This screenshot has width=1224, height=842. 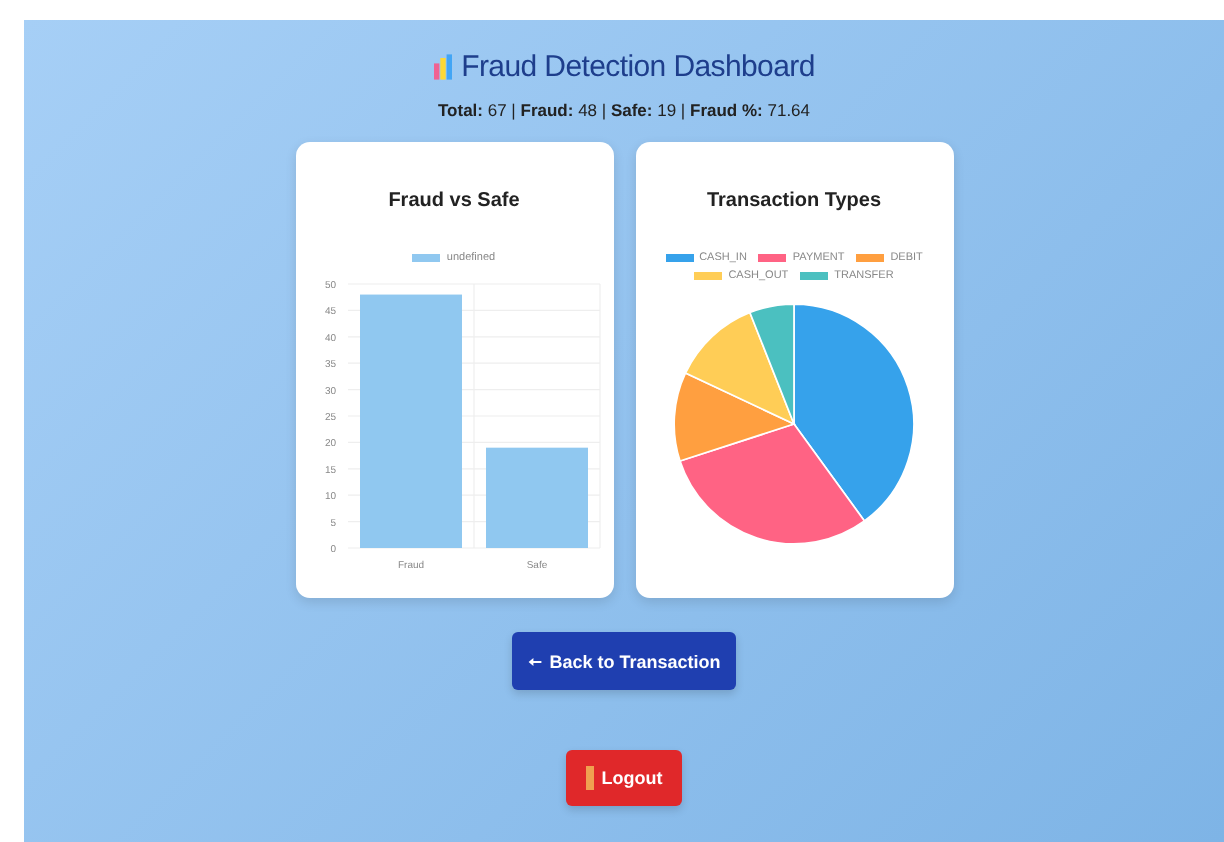 I want to click on logout-button: Logout, so click(x=624, y=778).